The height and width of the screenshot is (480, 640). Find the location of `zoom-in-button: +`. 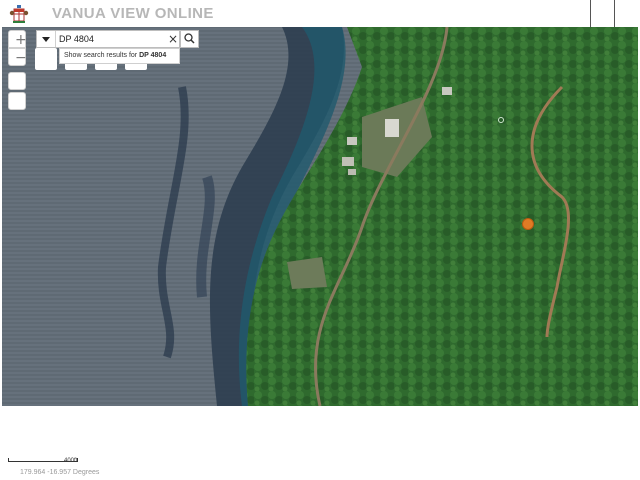

zoom-in-button: + is located at coordinates (17, 39).